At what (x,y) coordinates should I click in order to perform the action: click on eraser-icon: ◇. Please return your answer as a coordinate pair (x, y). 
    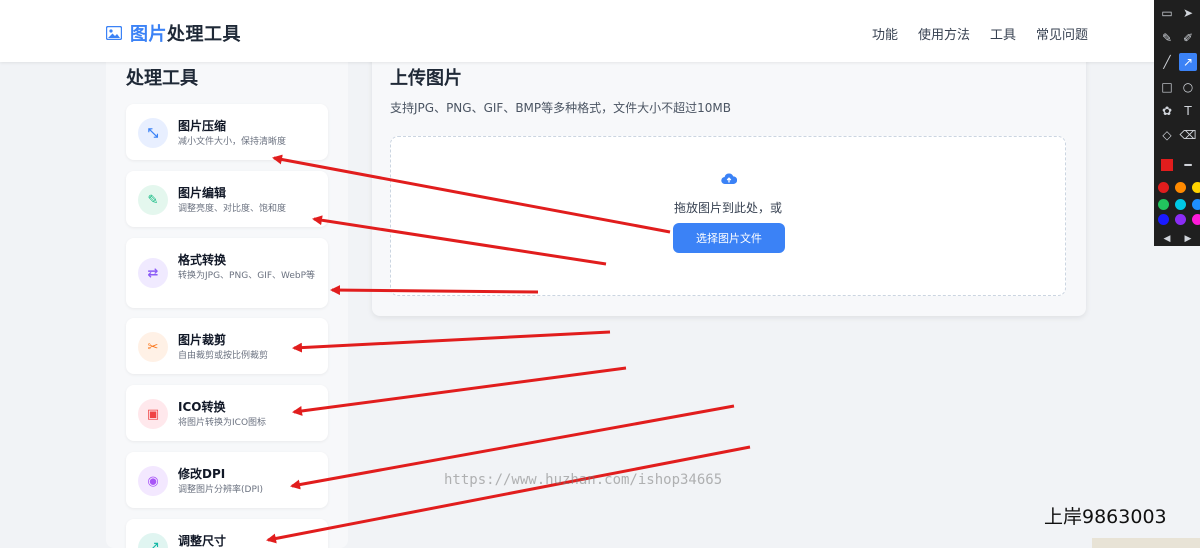
    Looking at the image, I should click on (1167, 135).